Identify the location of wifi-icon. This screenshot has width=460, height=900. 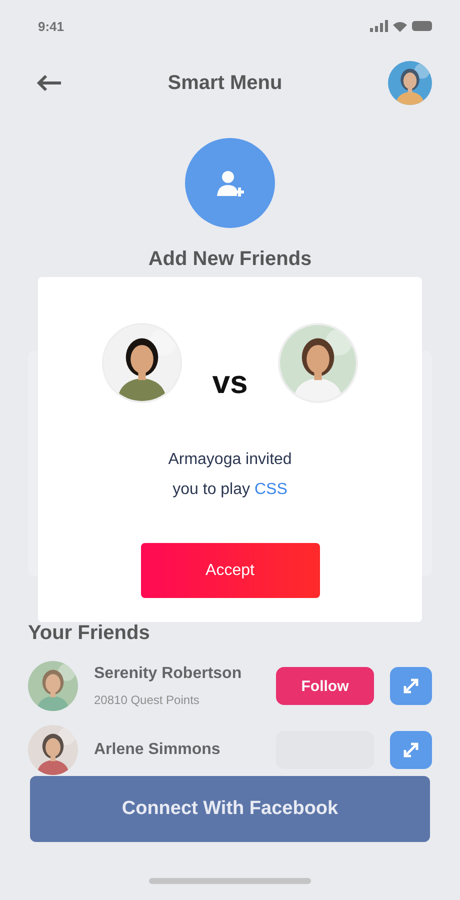
(400, 26).